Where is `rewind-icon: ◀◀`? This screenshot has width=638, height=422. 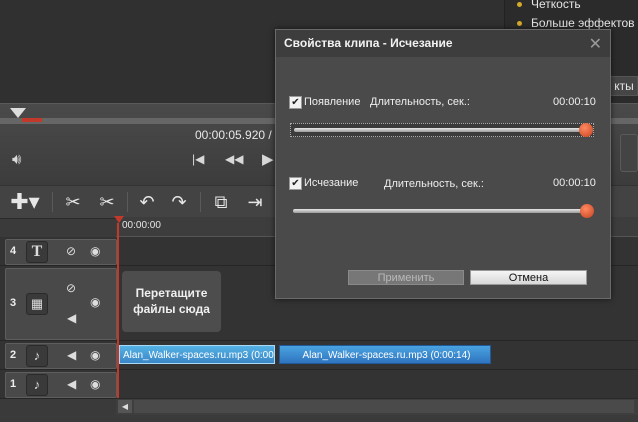 rewind-icon: ◀◀ is located at coordinates (234, 159).